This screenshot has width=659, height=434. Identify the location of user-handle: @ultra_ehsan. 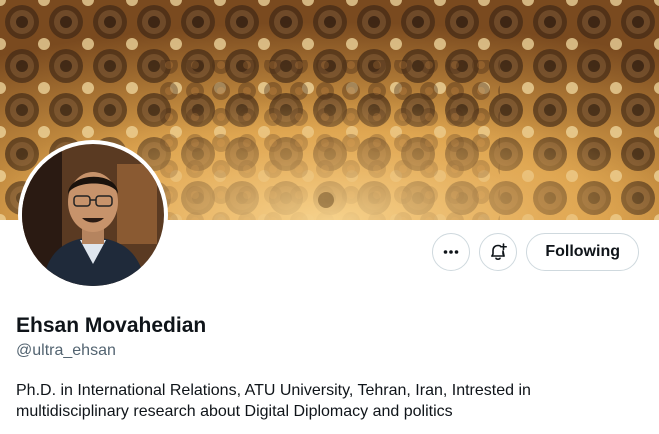
(66, 350).